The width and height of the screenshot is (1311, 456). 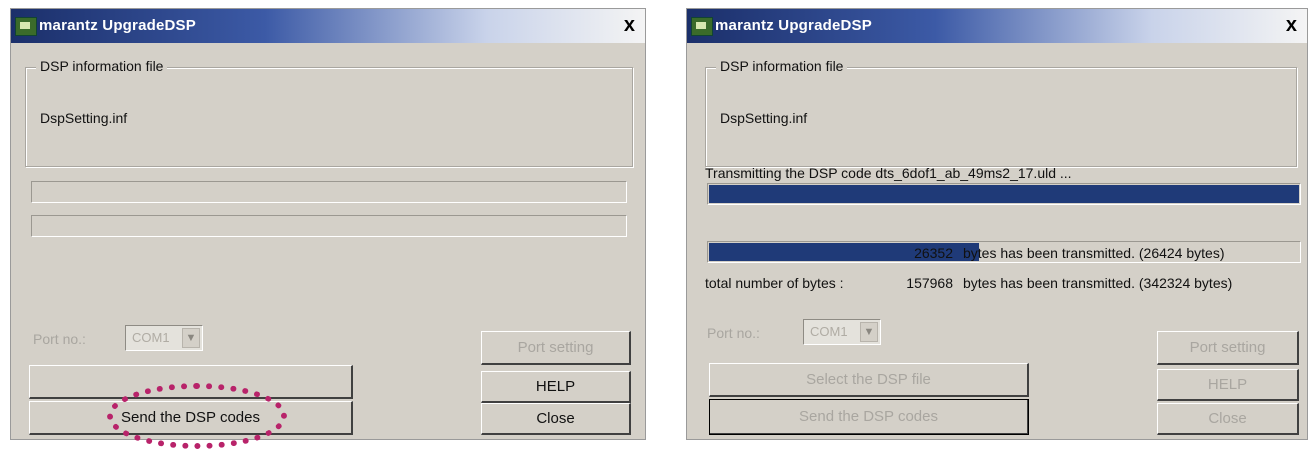 What do you see at coordinates (774, 283) in the screenshot?
I see `total-bytes-label: total number of bytes :` at bounding box center [774, 283].